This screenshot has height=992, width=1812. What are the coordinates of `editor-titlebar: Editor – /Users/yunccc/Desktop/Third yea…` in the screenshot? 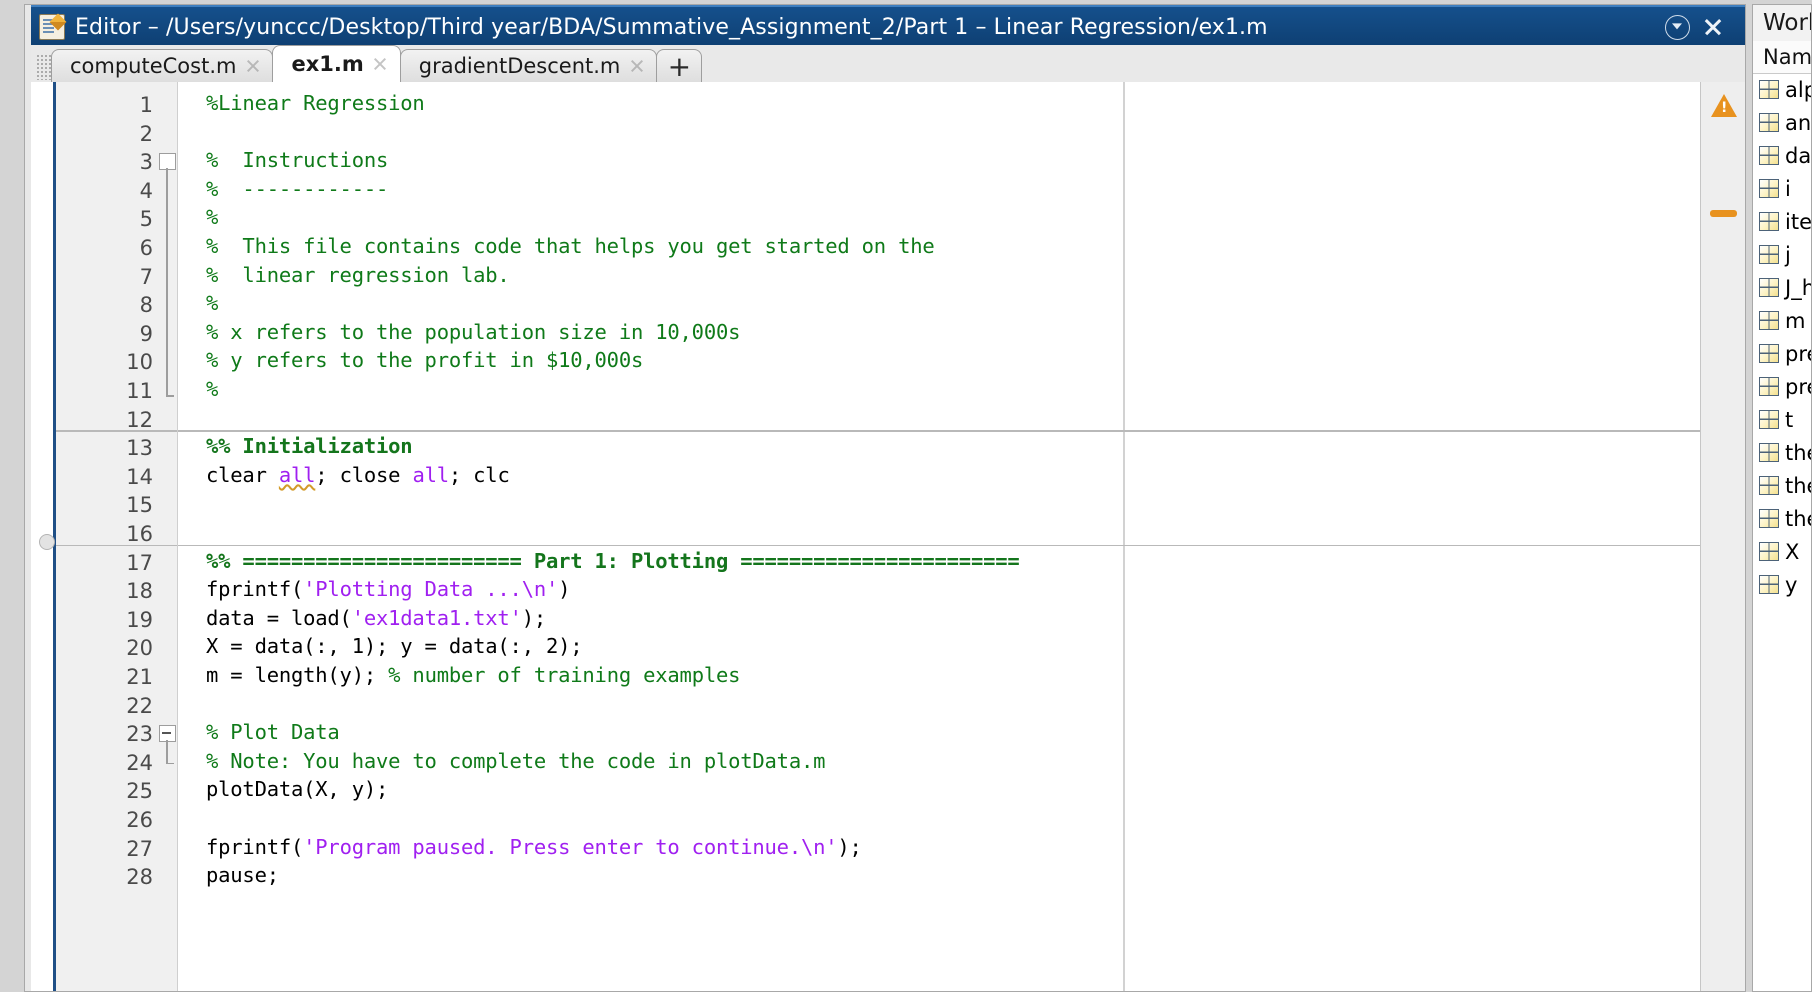 It's located at (888, 26).